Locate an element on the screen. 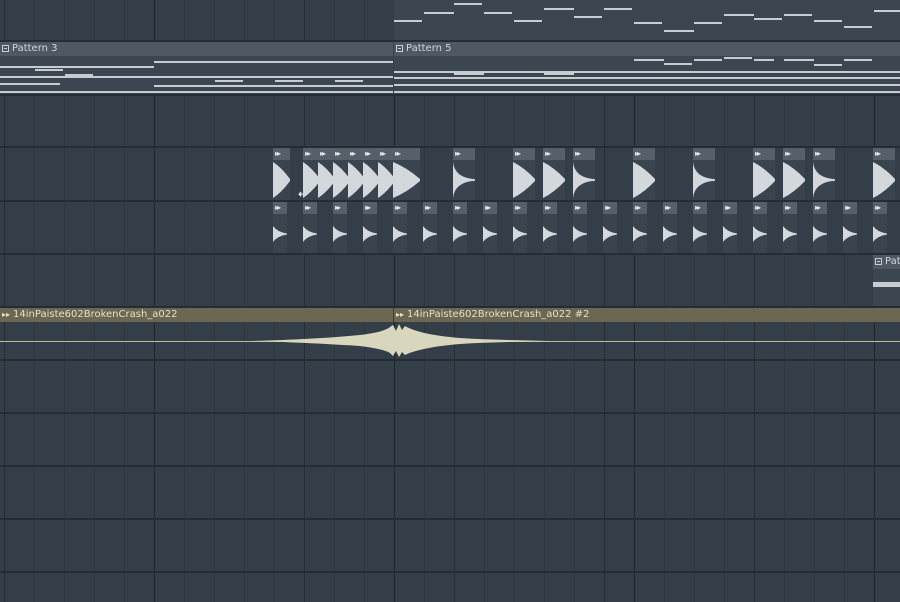 This screenshot has width=900, height=602. pattern-5-clip-body is located at coordinates (647, 75).